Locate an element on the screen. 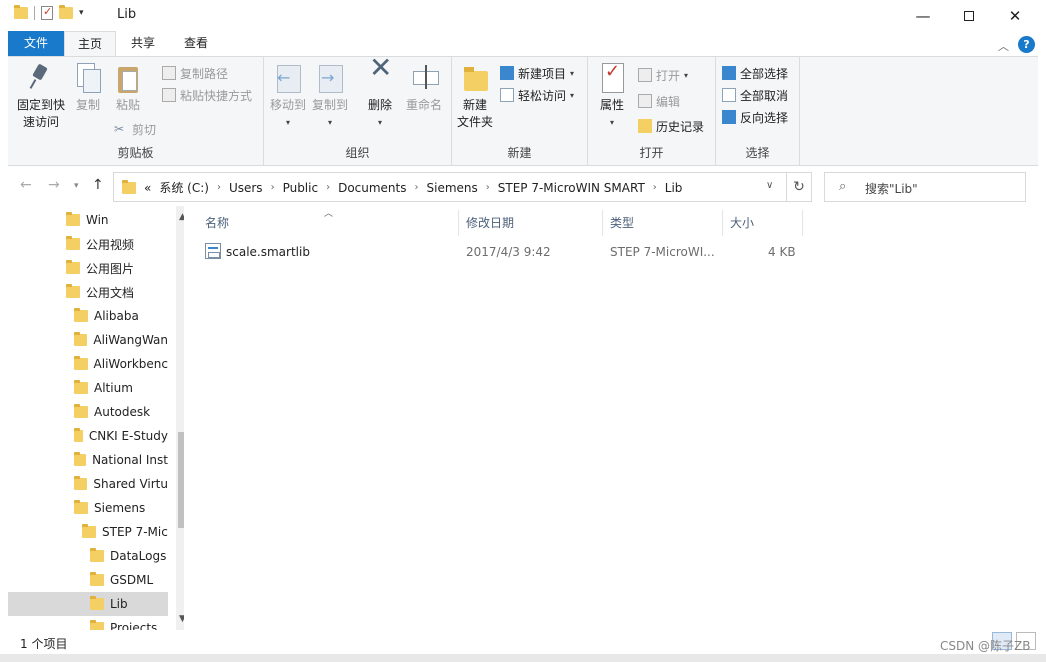 The image size is (1046, 662). maximize-button is located at coordinates (969, 15).